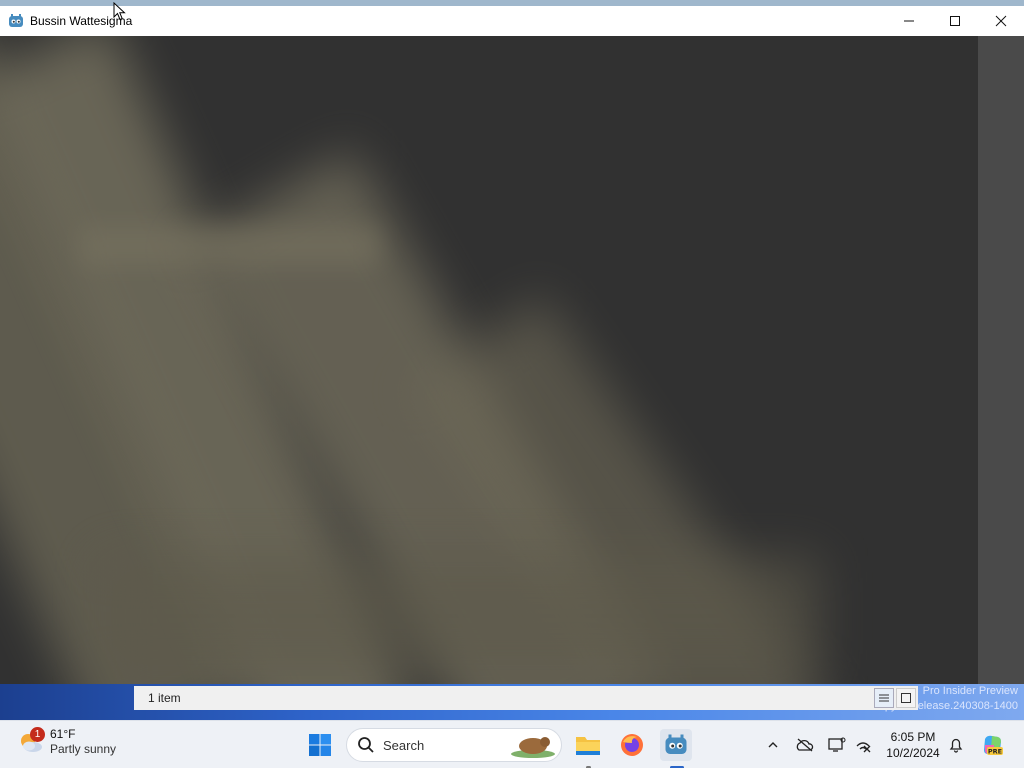 The image size is (1024, 768). Describe the element at coordinates (913, 745) in the screenshot. I see `taskbar-clock: 6:05 PM 10/2/2024` at that location.